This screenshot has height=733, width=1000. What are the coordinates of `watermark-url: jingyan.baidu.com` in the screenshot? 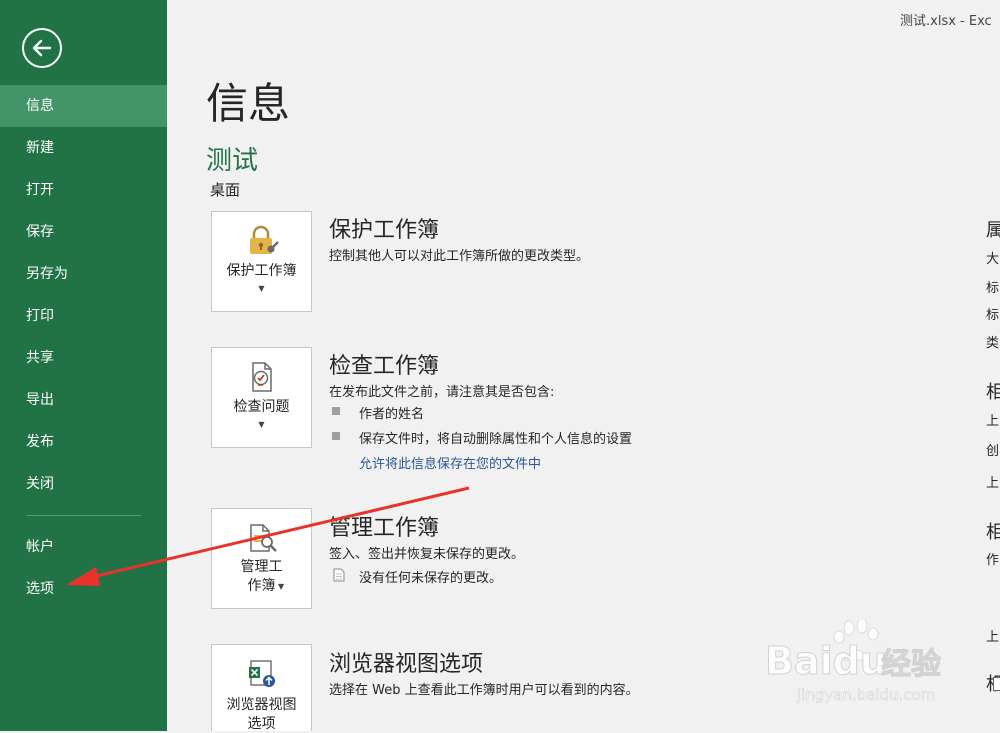 It's located at (865, 695).